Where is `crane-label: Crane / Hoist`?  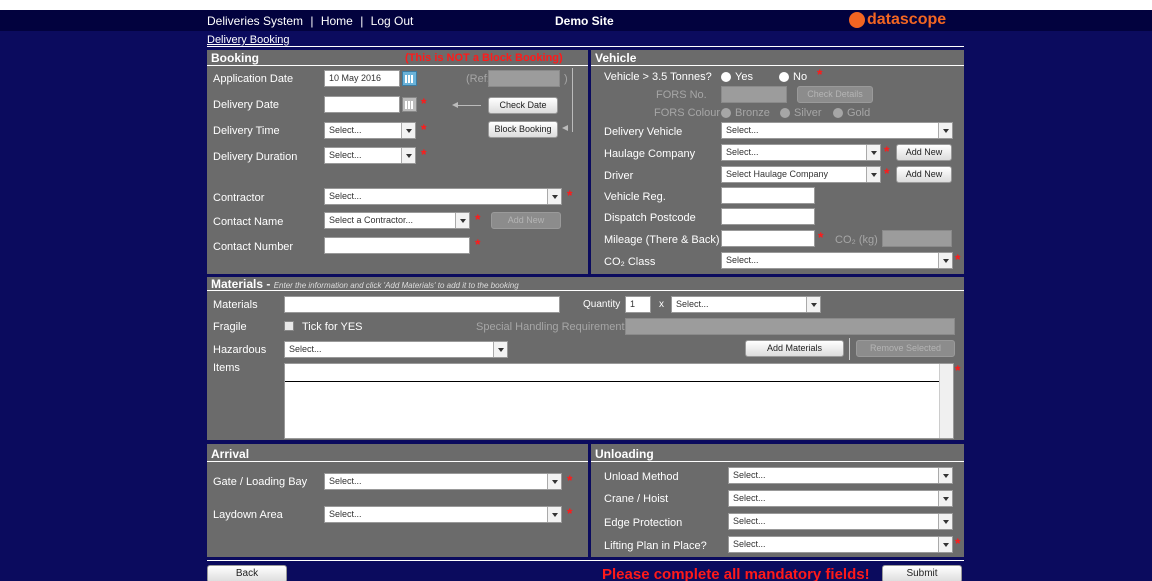
crane-label: Crane / Hoist is located at coordinates (636, 499).